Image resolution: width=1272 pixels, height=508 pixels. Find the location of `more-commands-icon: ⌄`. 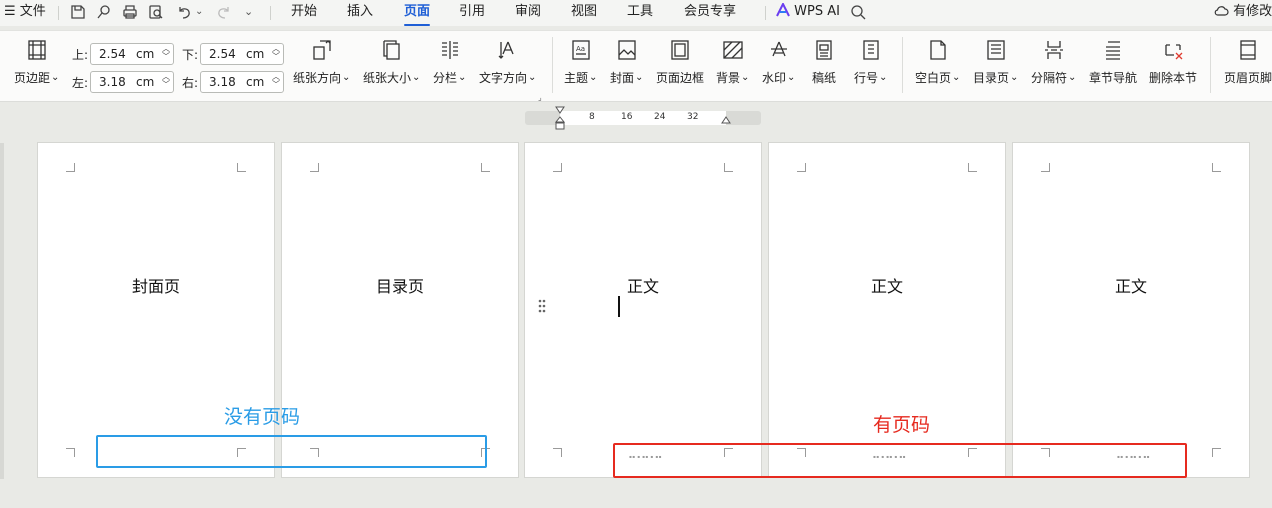

more-commands-icon: ⌄ is located at coordinates (248, 13).